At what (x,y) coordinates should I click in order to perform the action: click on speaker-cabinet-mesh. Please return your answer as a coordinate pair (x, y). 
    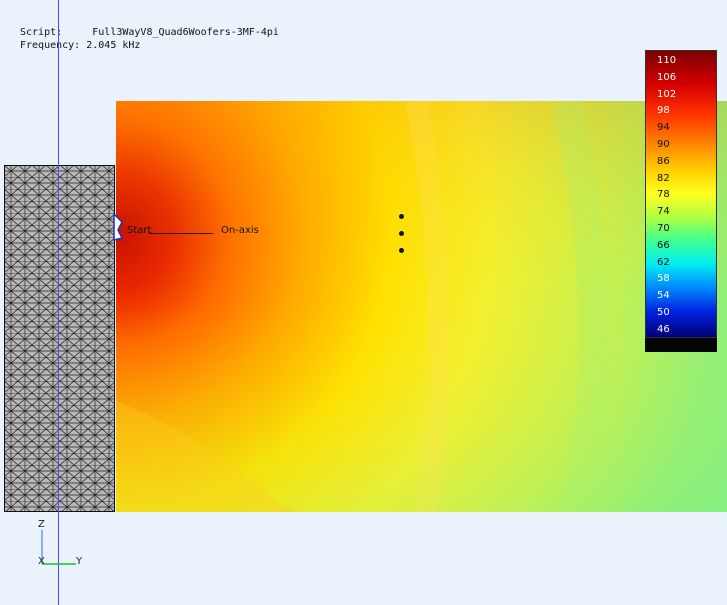
    Looking at the image, I should click on (59, 338).